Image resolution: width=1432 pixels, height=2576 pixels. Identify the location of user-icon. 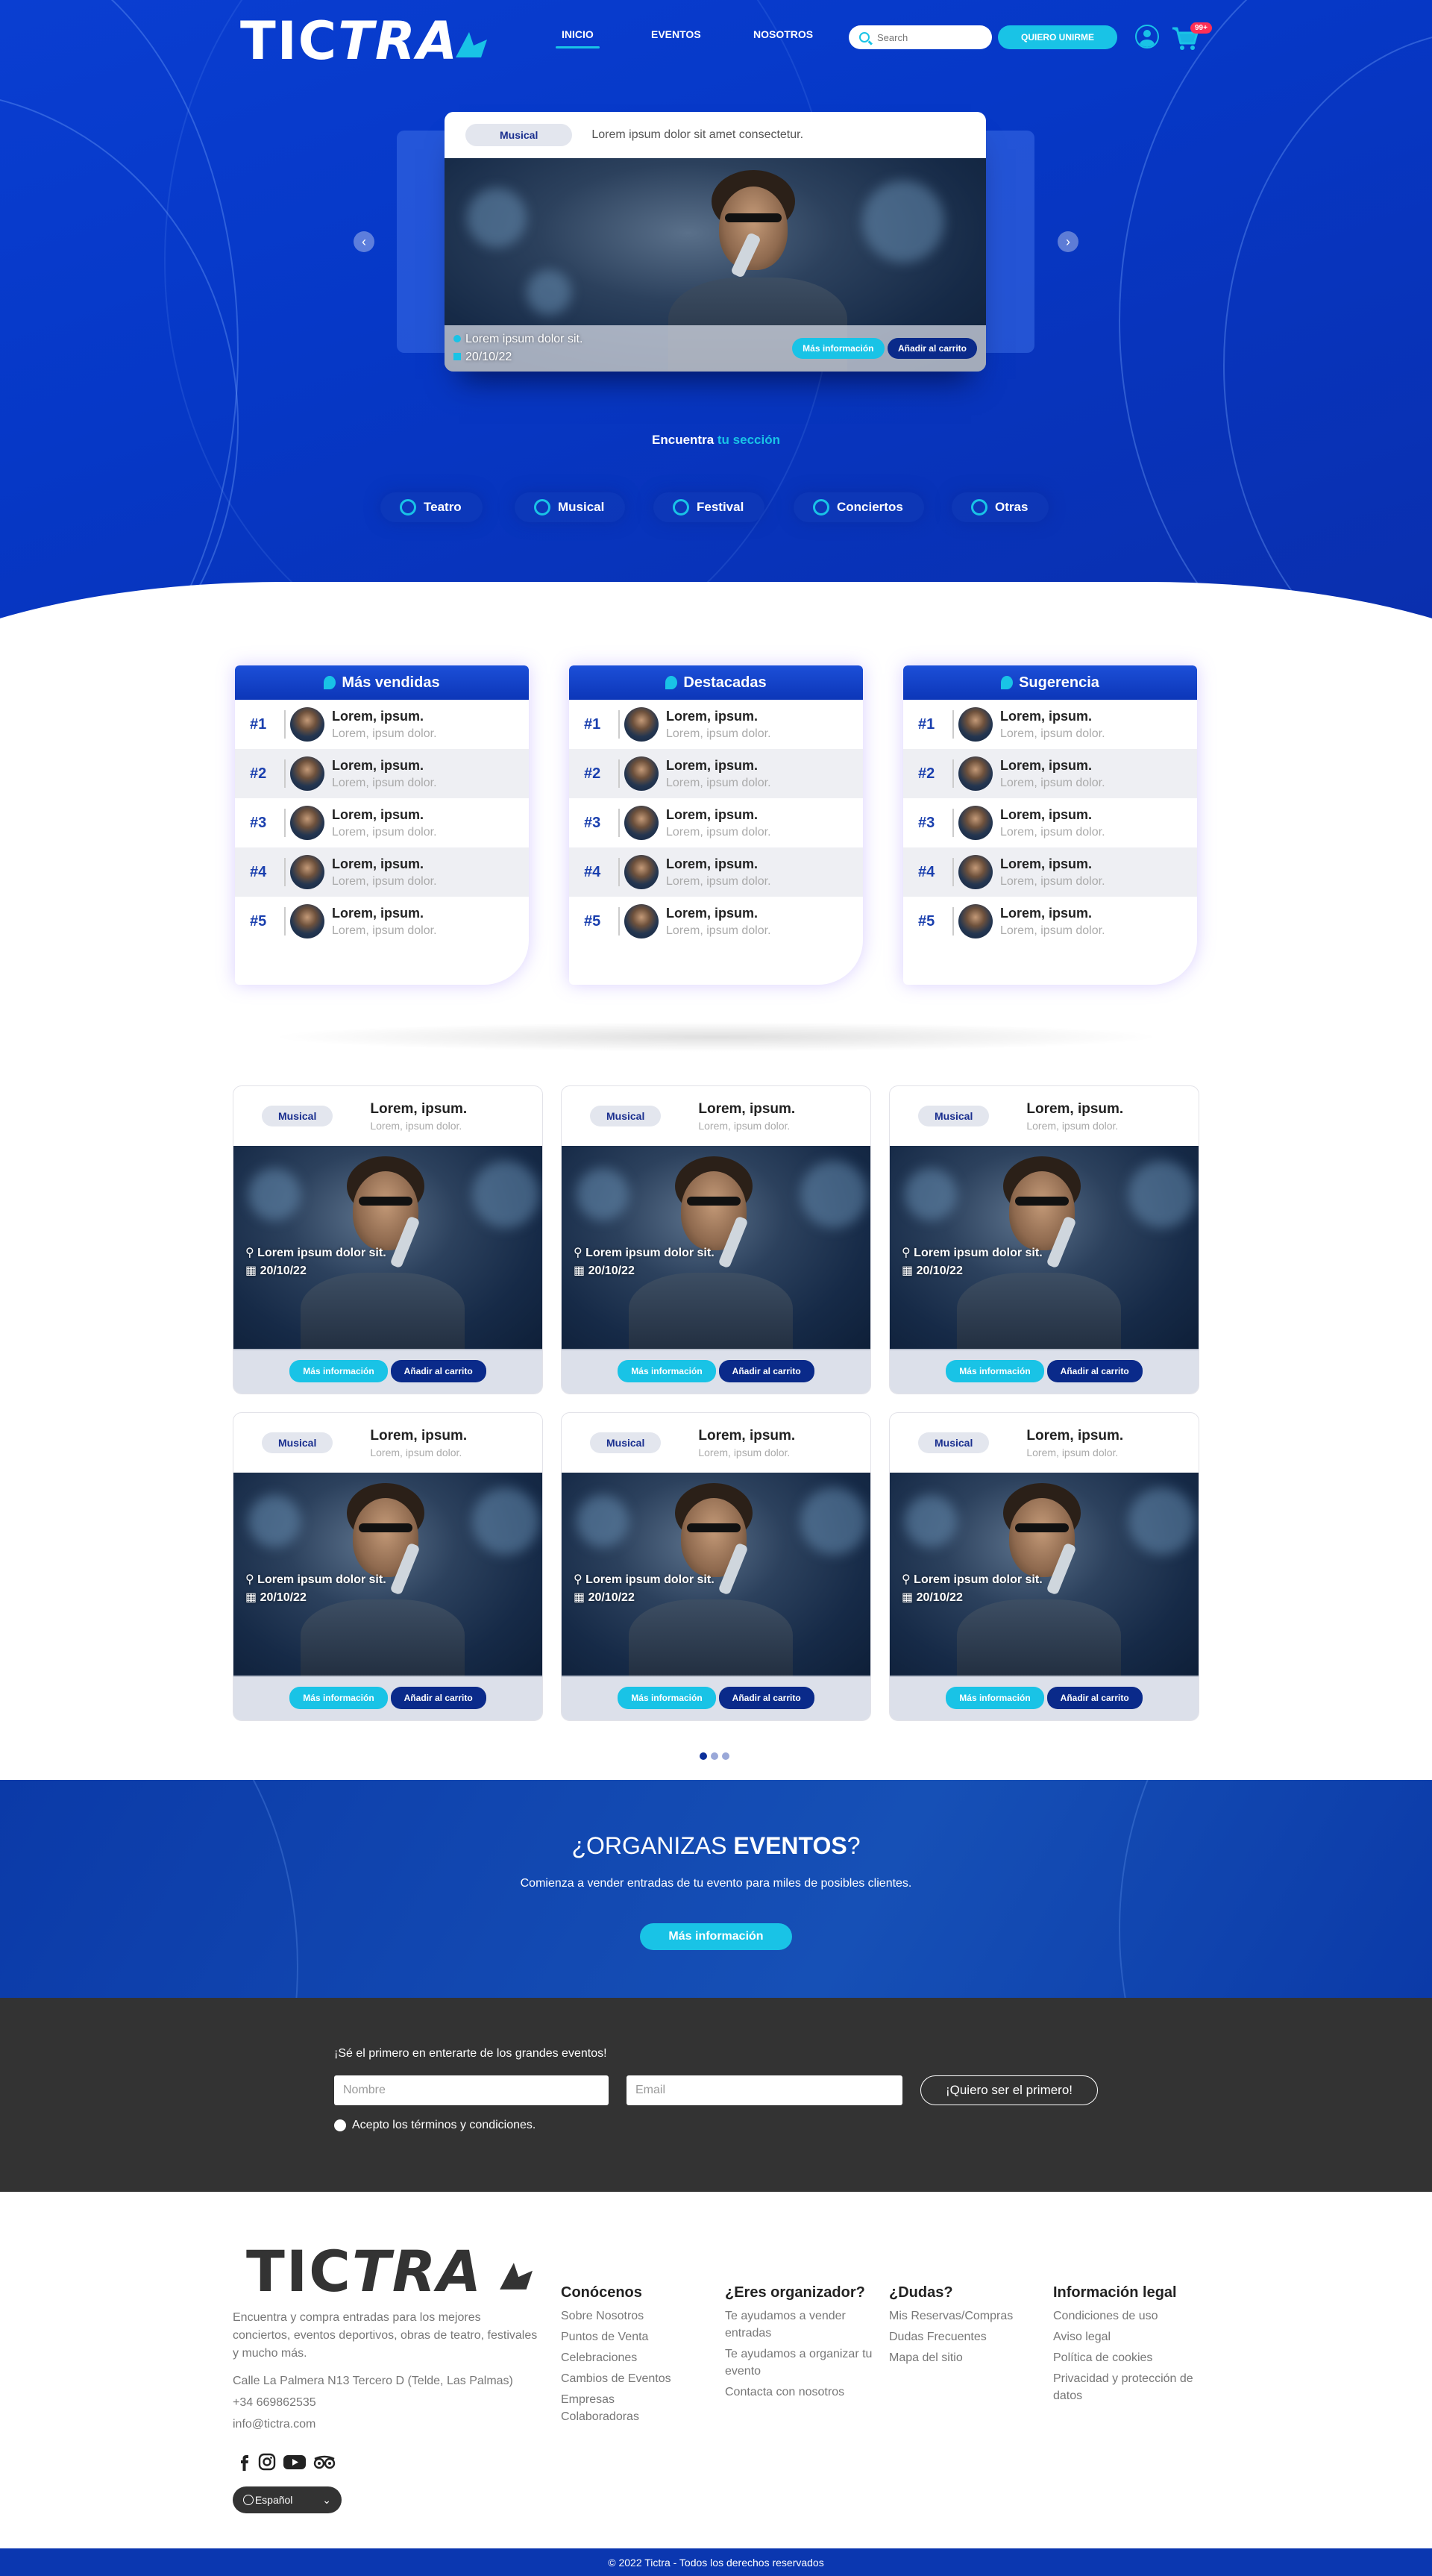
(1147, 36).